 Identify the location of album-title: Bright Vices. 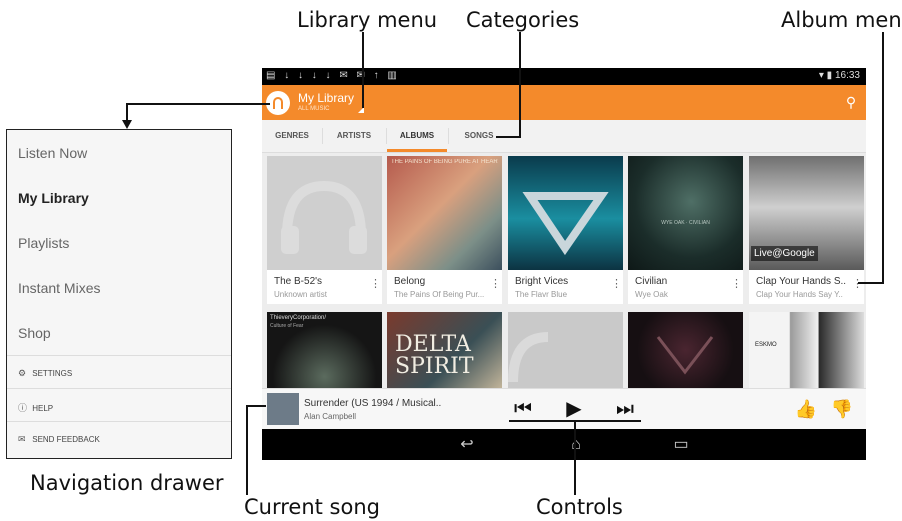
(542, 281).